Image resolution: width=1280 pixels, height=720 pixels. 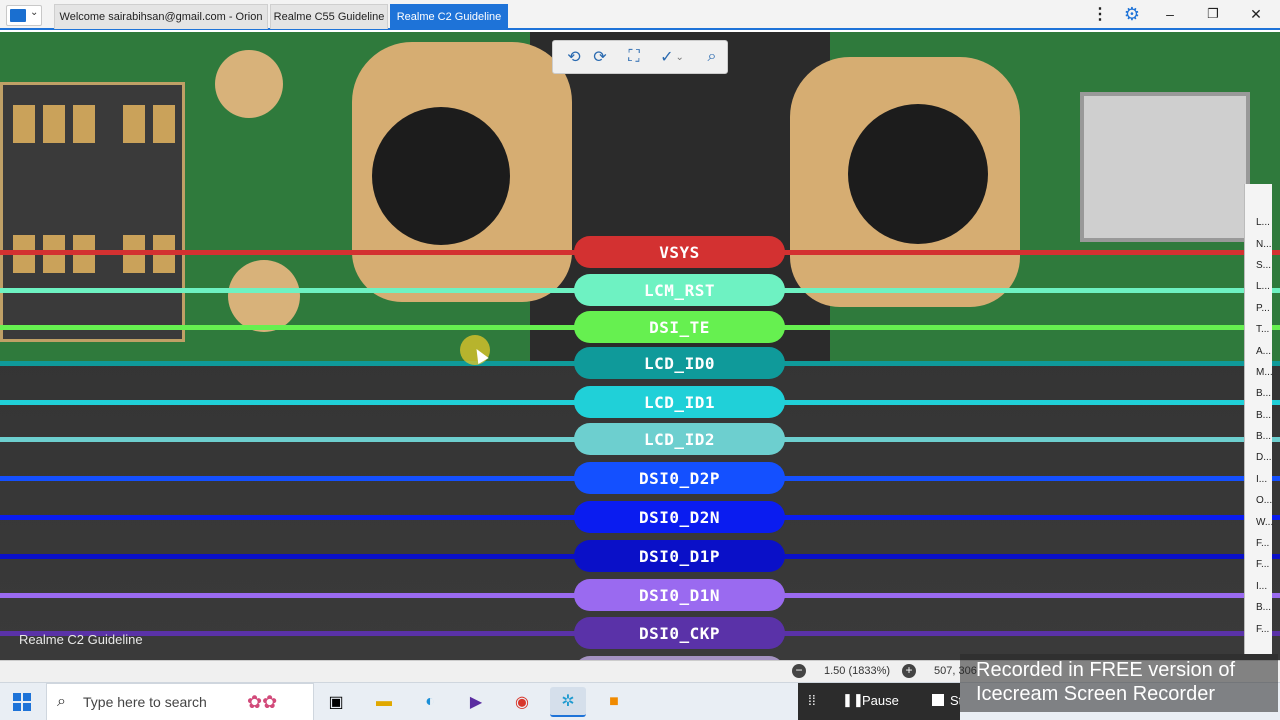 I want to click on check-dropdown-icon: ✓ ⌄, so click(x=672, y=57).